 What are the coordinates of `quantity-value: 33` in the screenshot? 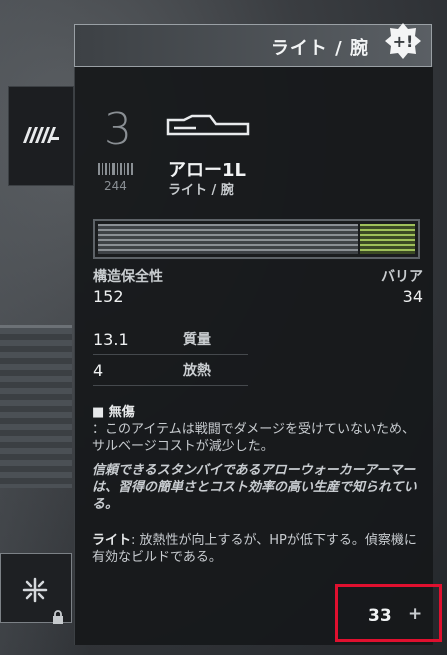 It's located at (380, 616).